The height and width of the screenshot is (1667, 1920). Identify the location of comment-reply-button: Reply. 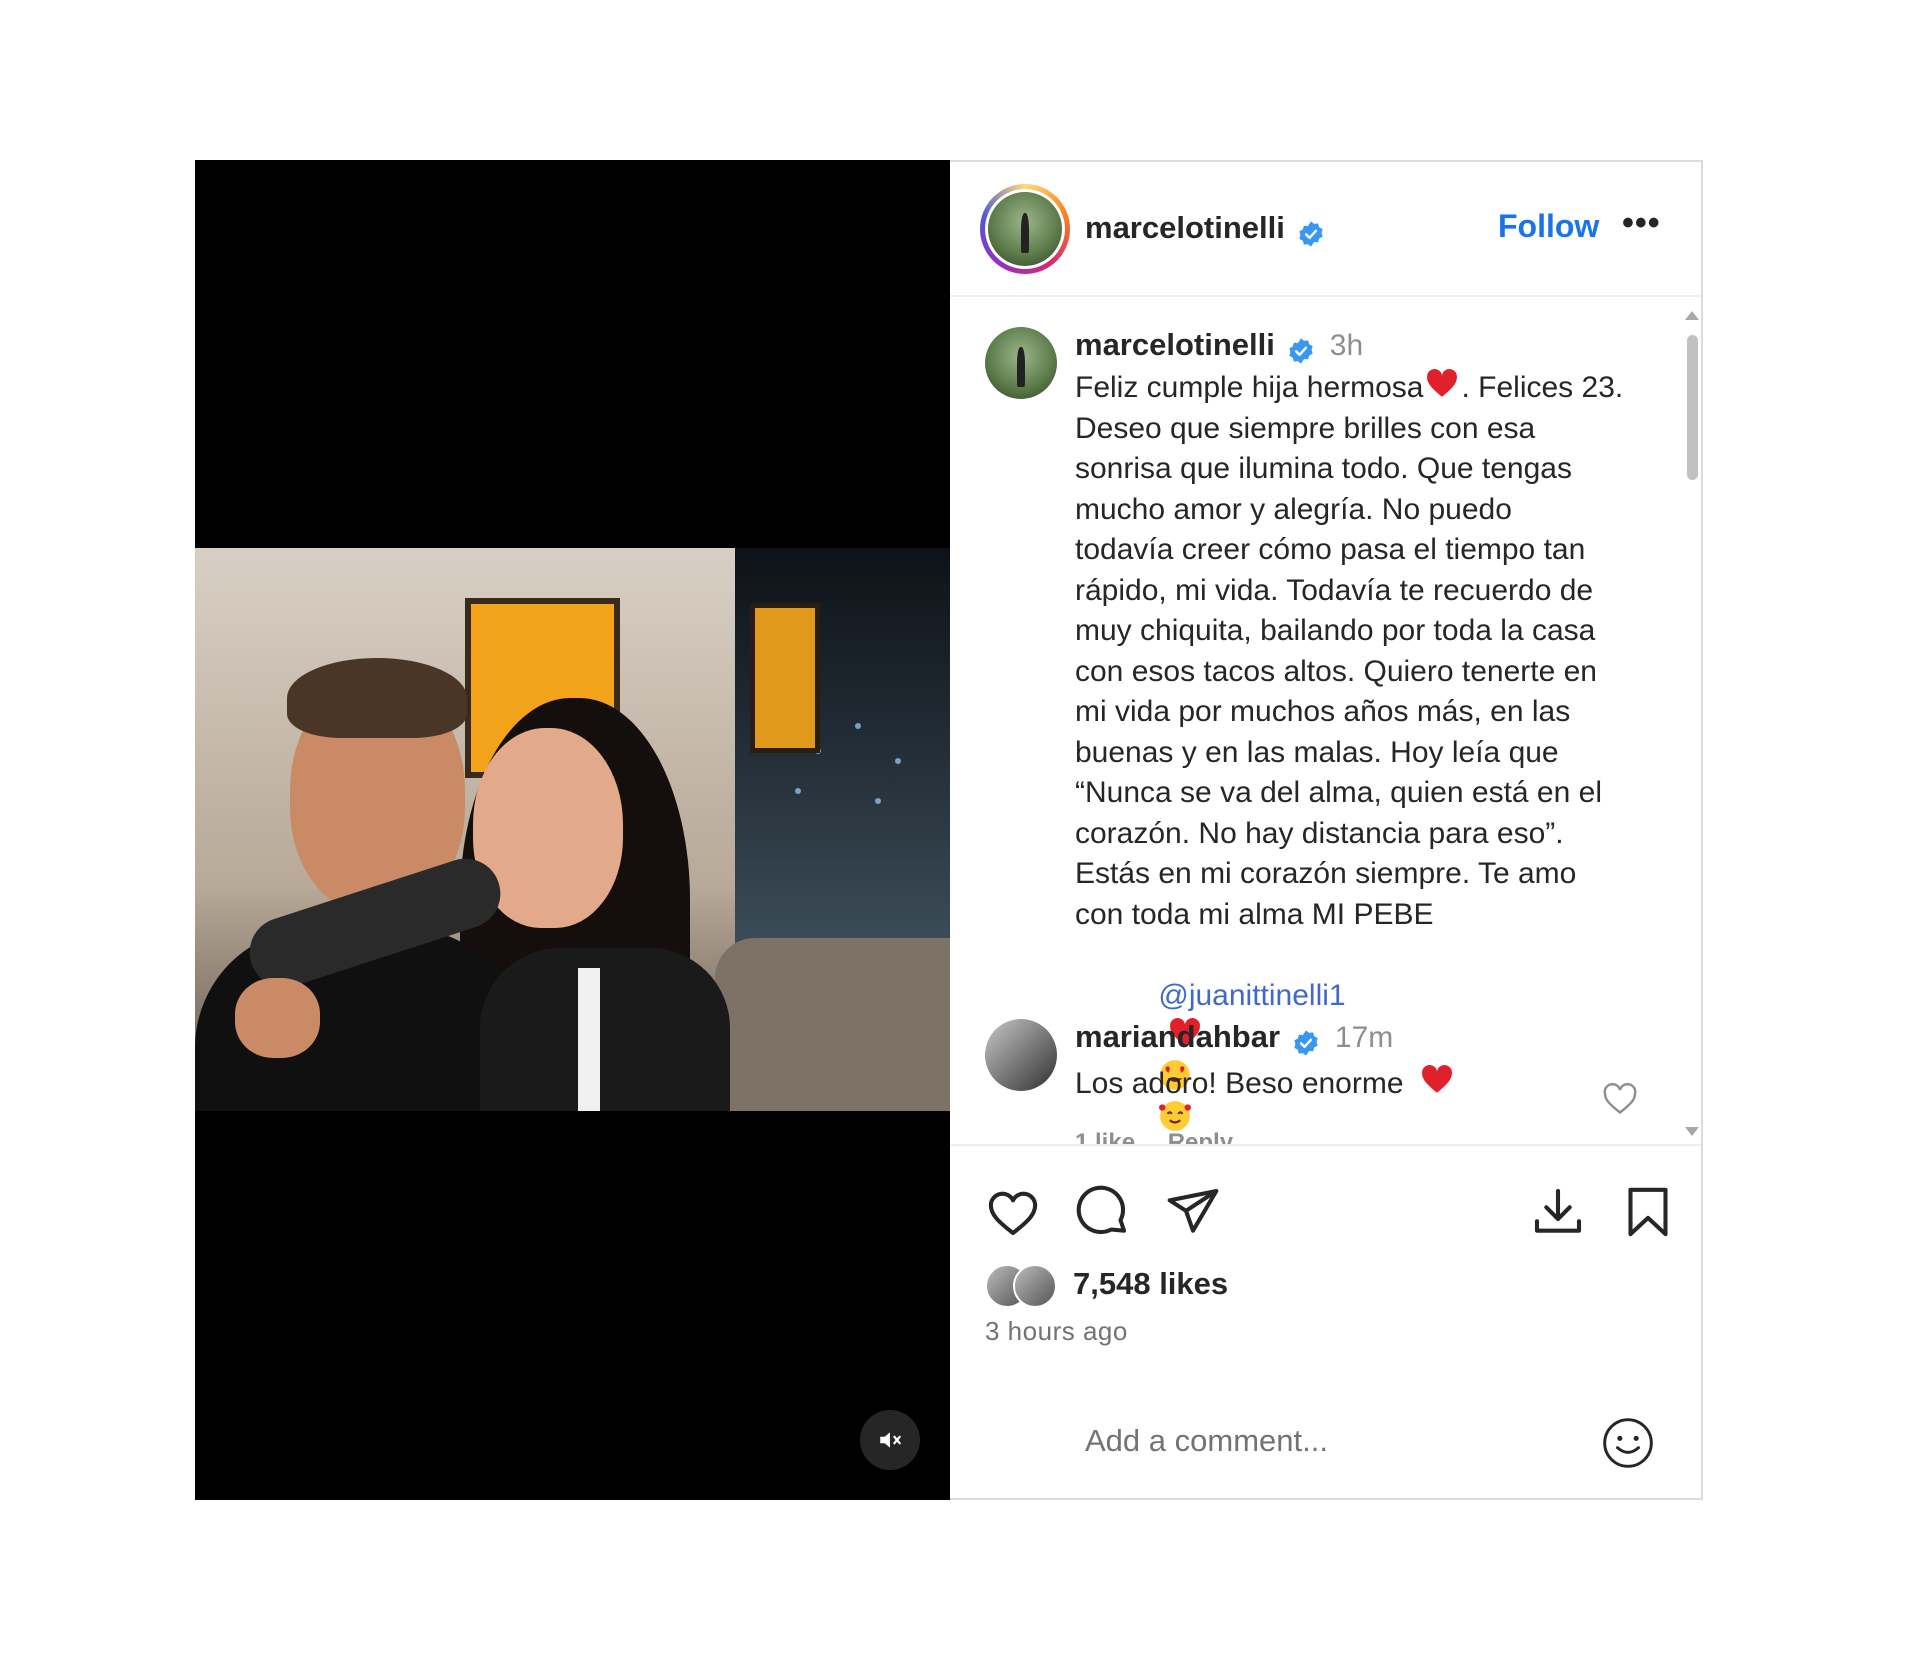
(1200, 1136).